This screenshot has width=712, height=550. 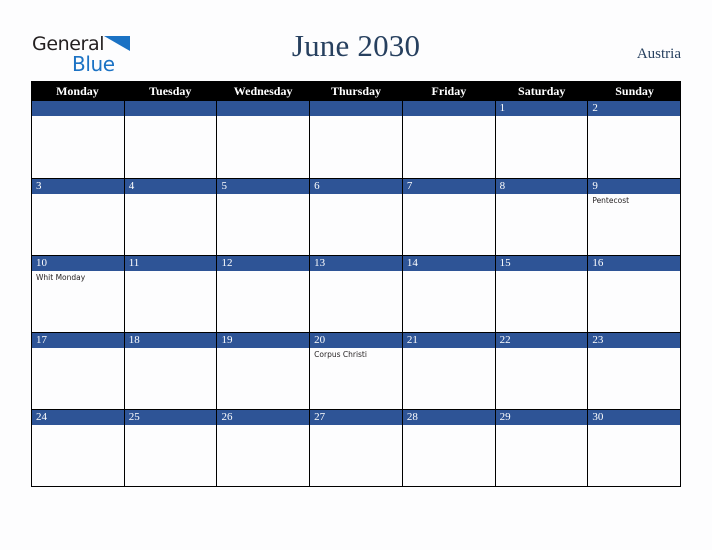 I want to click on page-title: June 2030, so click(x=356, y=45).